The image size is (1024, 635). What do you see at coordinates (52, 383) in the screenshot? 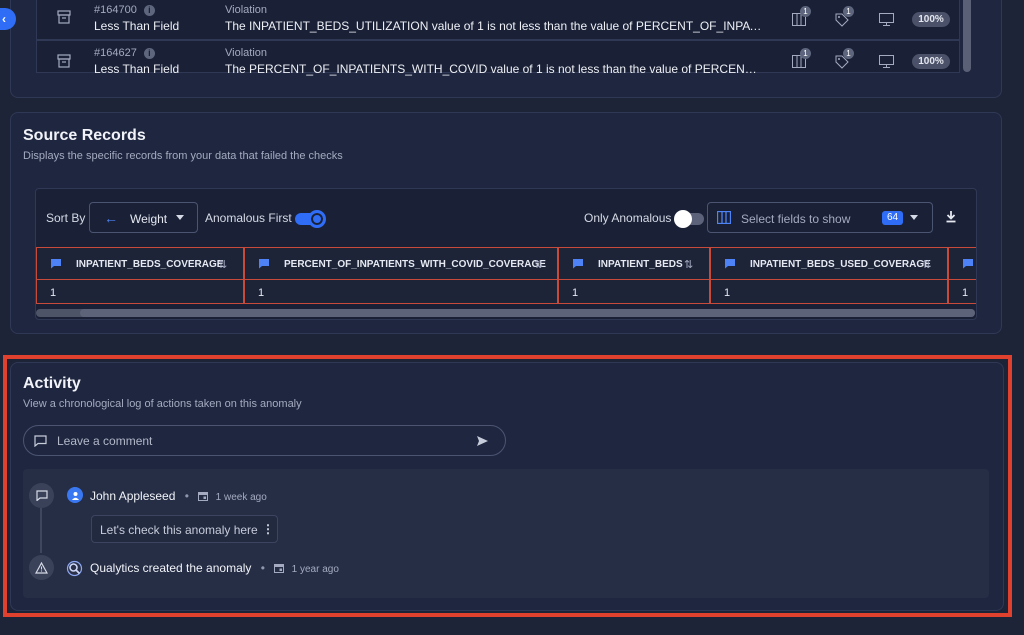
I see `section-title: Activity` at bounding box center [52, 383].